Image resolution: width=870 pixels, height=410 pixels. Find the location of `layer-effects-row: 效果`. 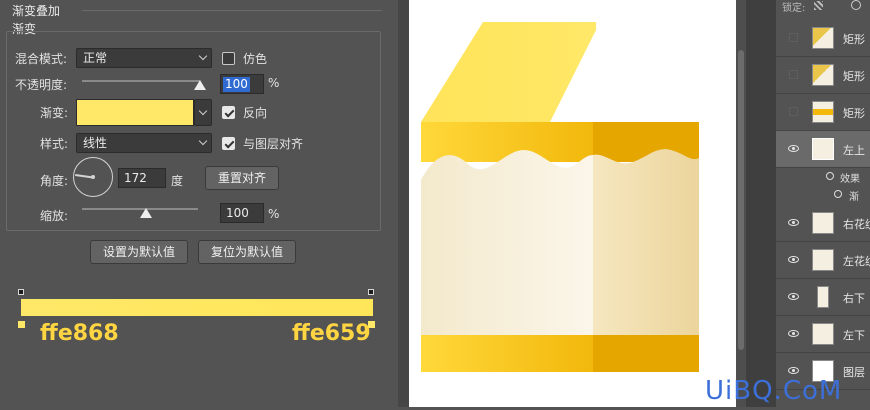

layer-effects-row: 效果 is located at coordinates (823, 177).